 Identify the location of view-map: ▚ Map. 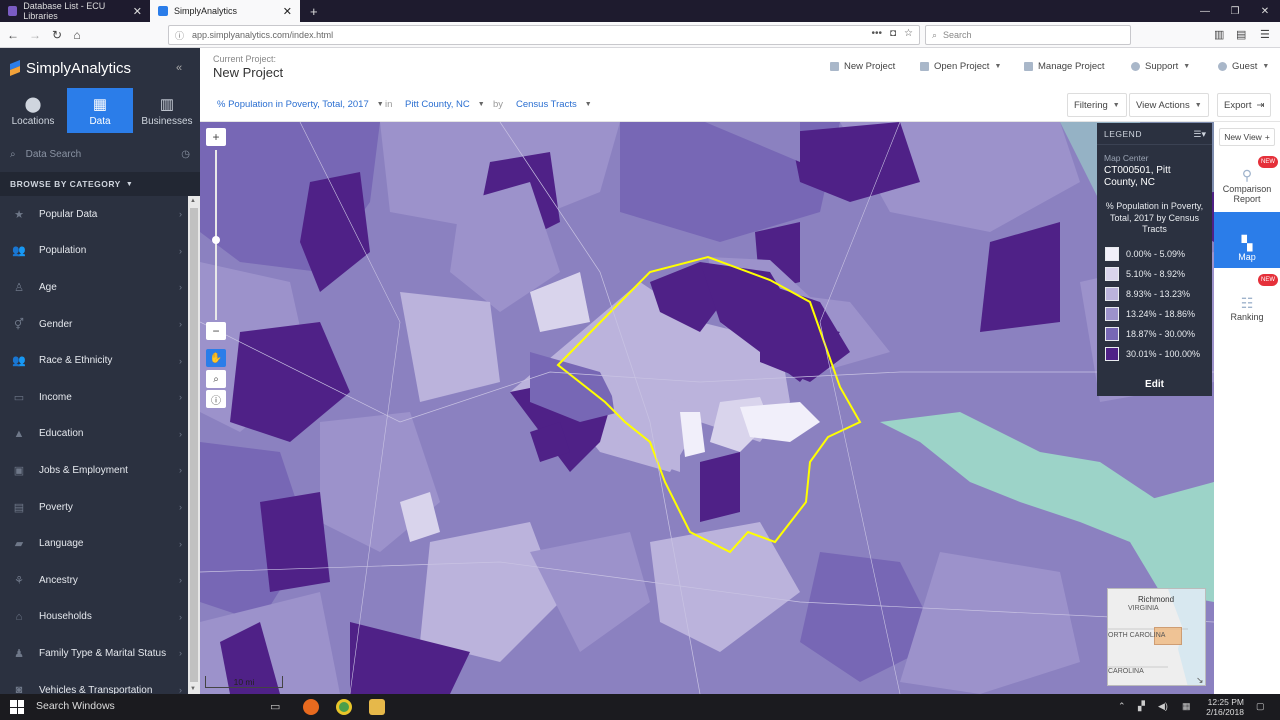
(1247, 240).